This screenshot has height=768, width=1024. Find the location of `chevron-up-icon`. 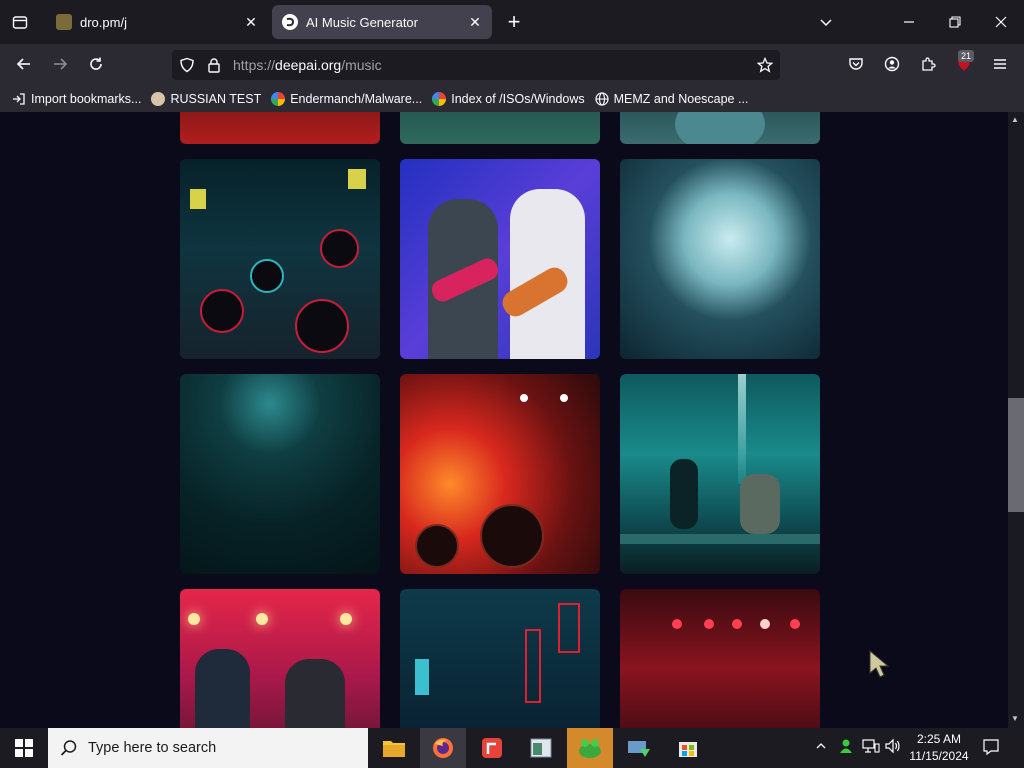

chevron-up-icon is located at coordinates (821, 747).